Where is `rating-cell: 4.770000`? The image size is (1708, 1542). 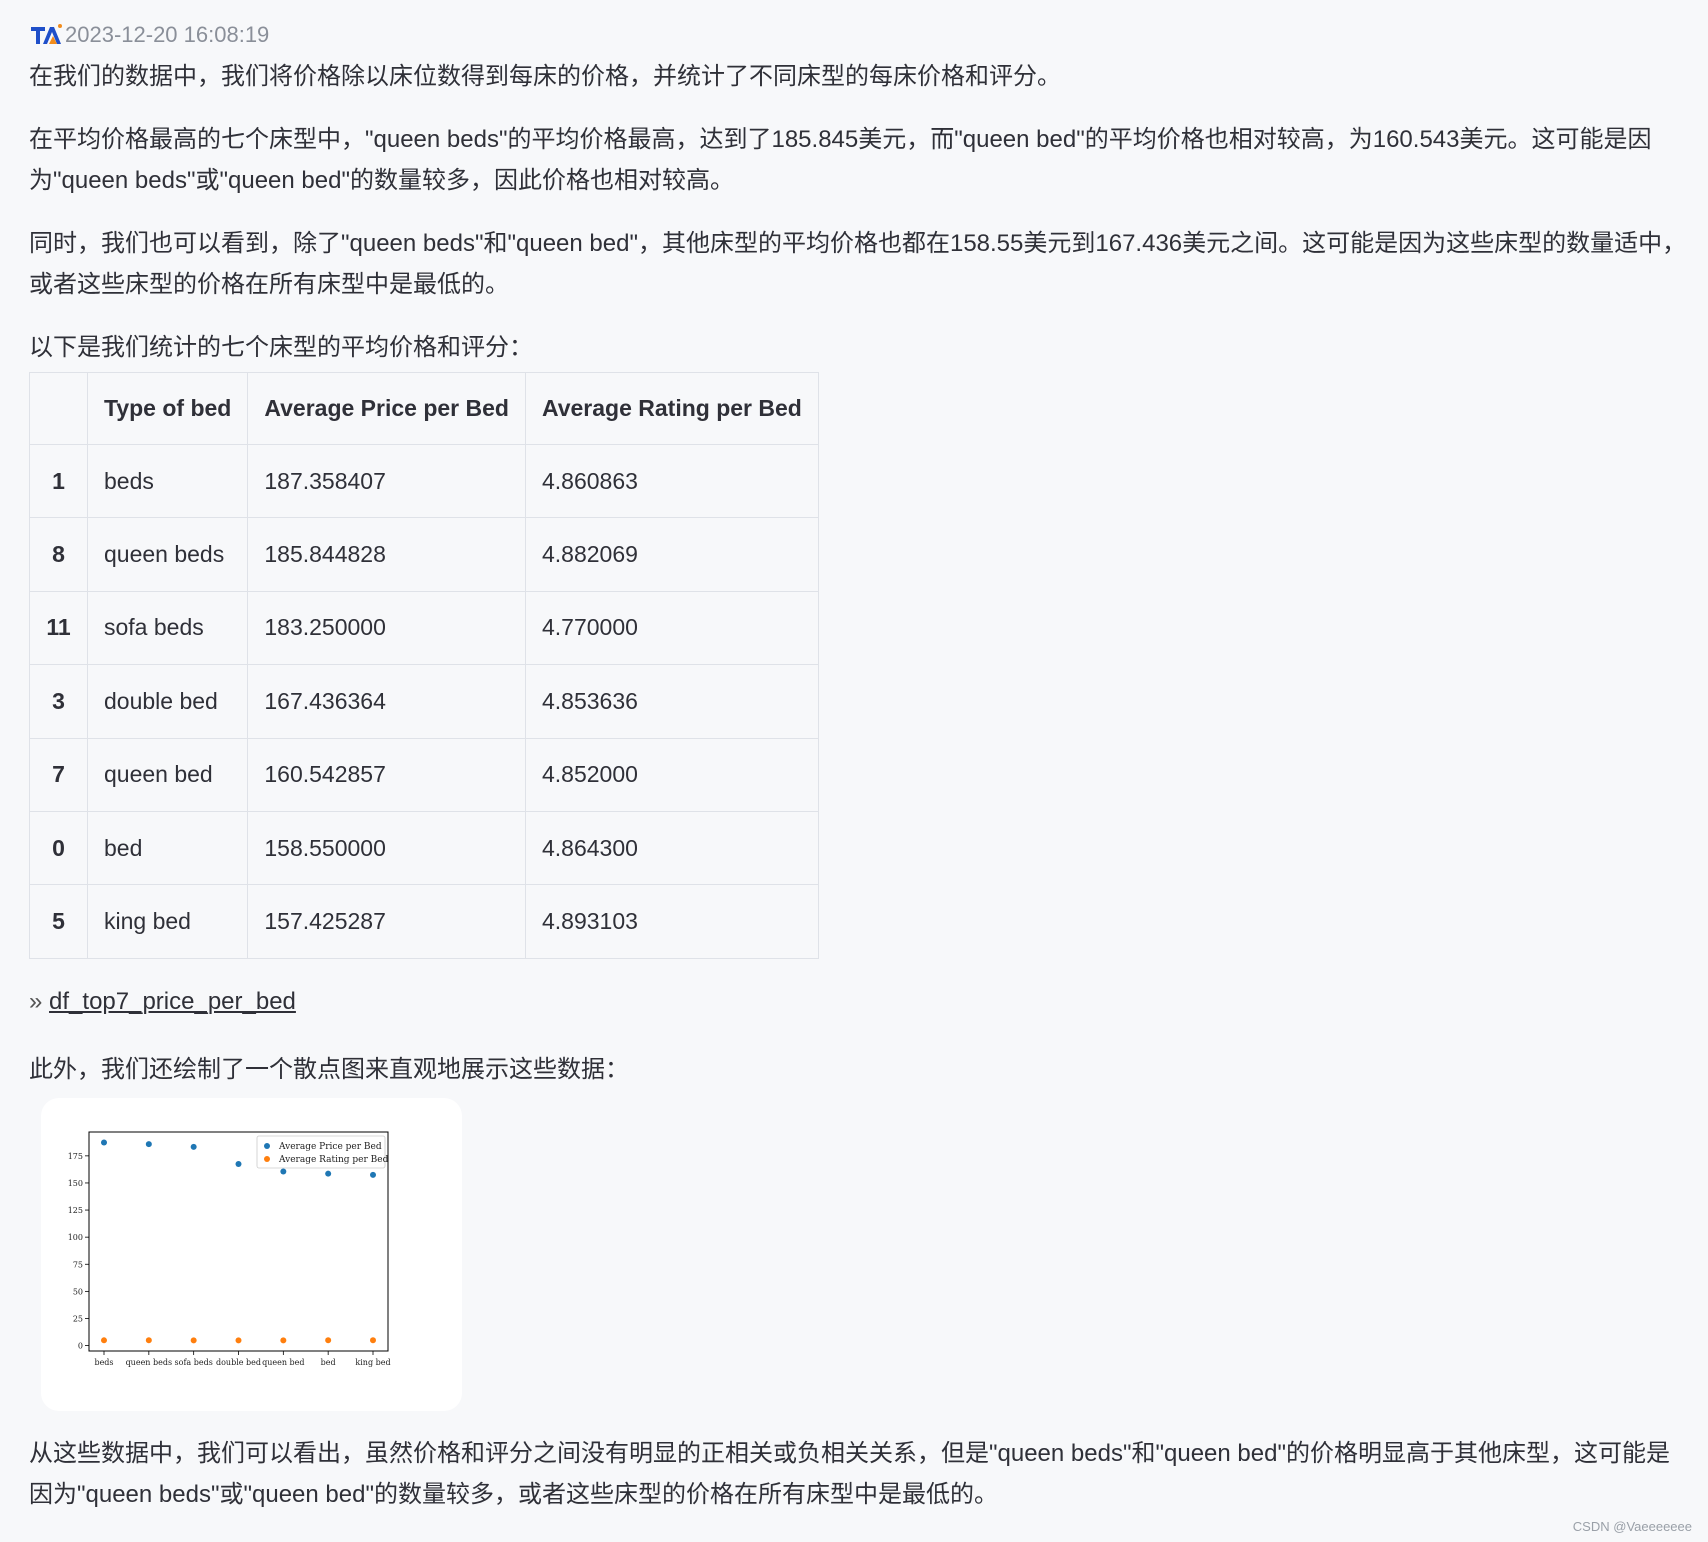
rating-cell: 4.770000 is located at coordinates (671, 628).